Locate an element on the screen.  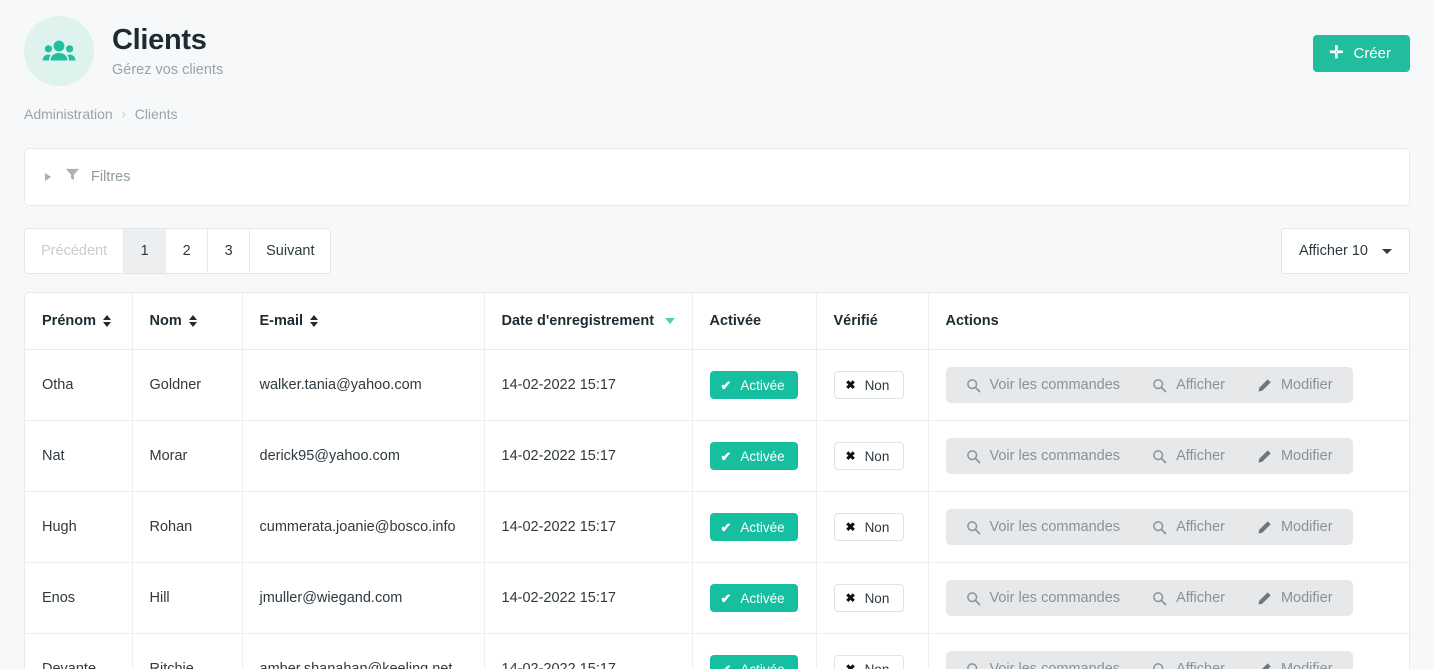
pagination-previous: Précédent is located at coordinates (75, 251).